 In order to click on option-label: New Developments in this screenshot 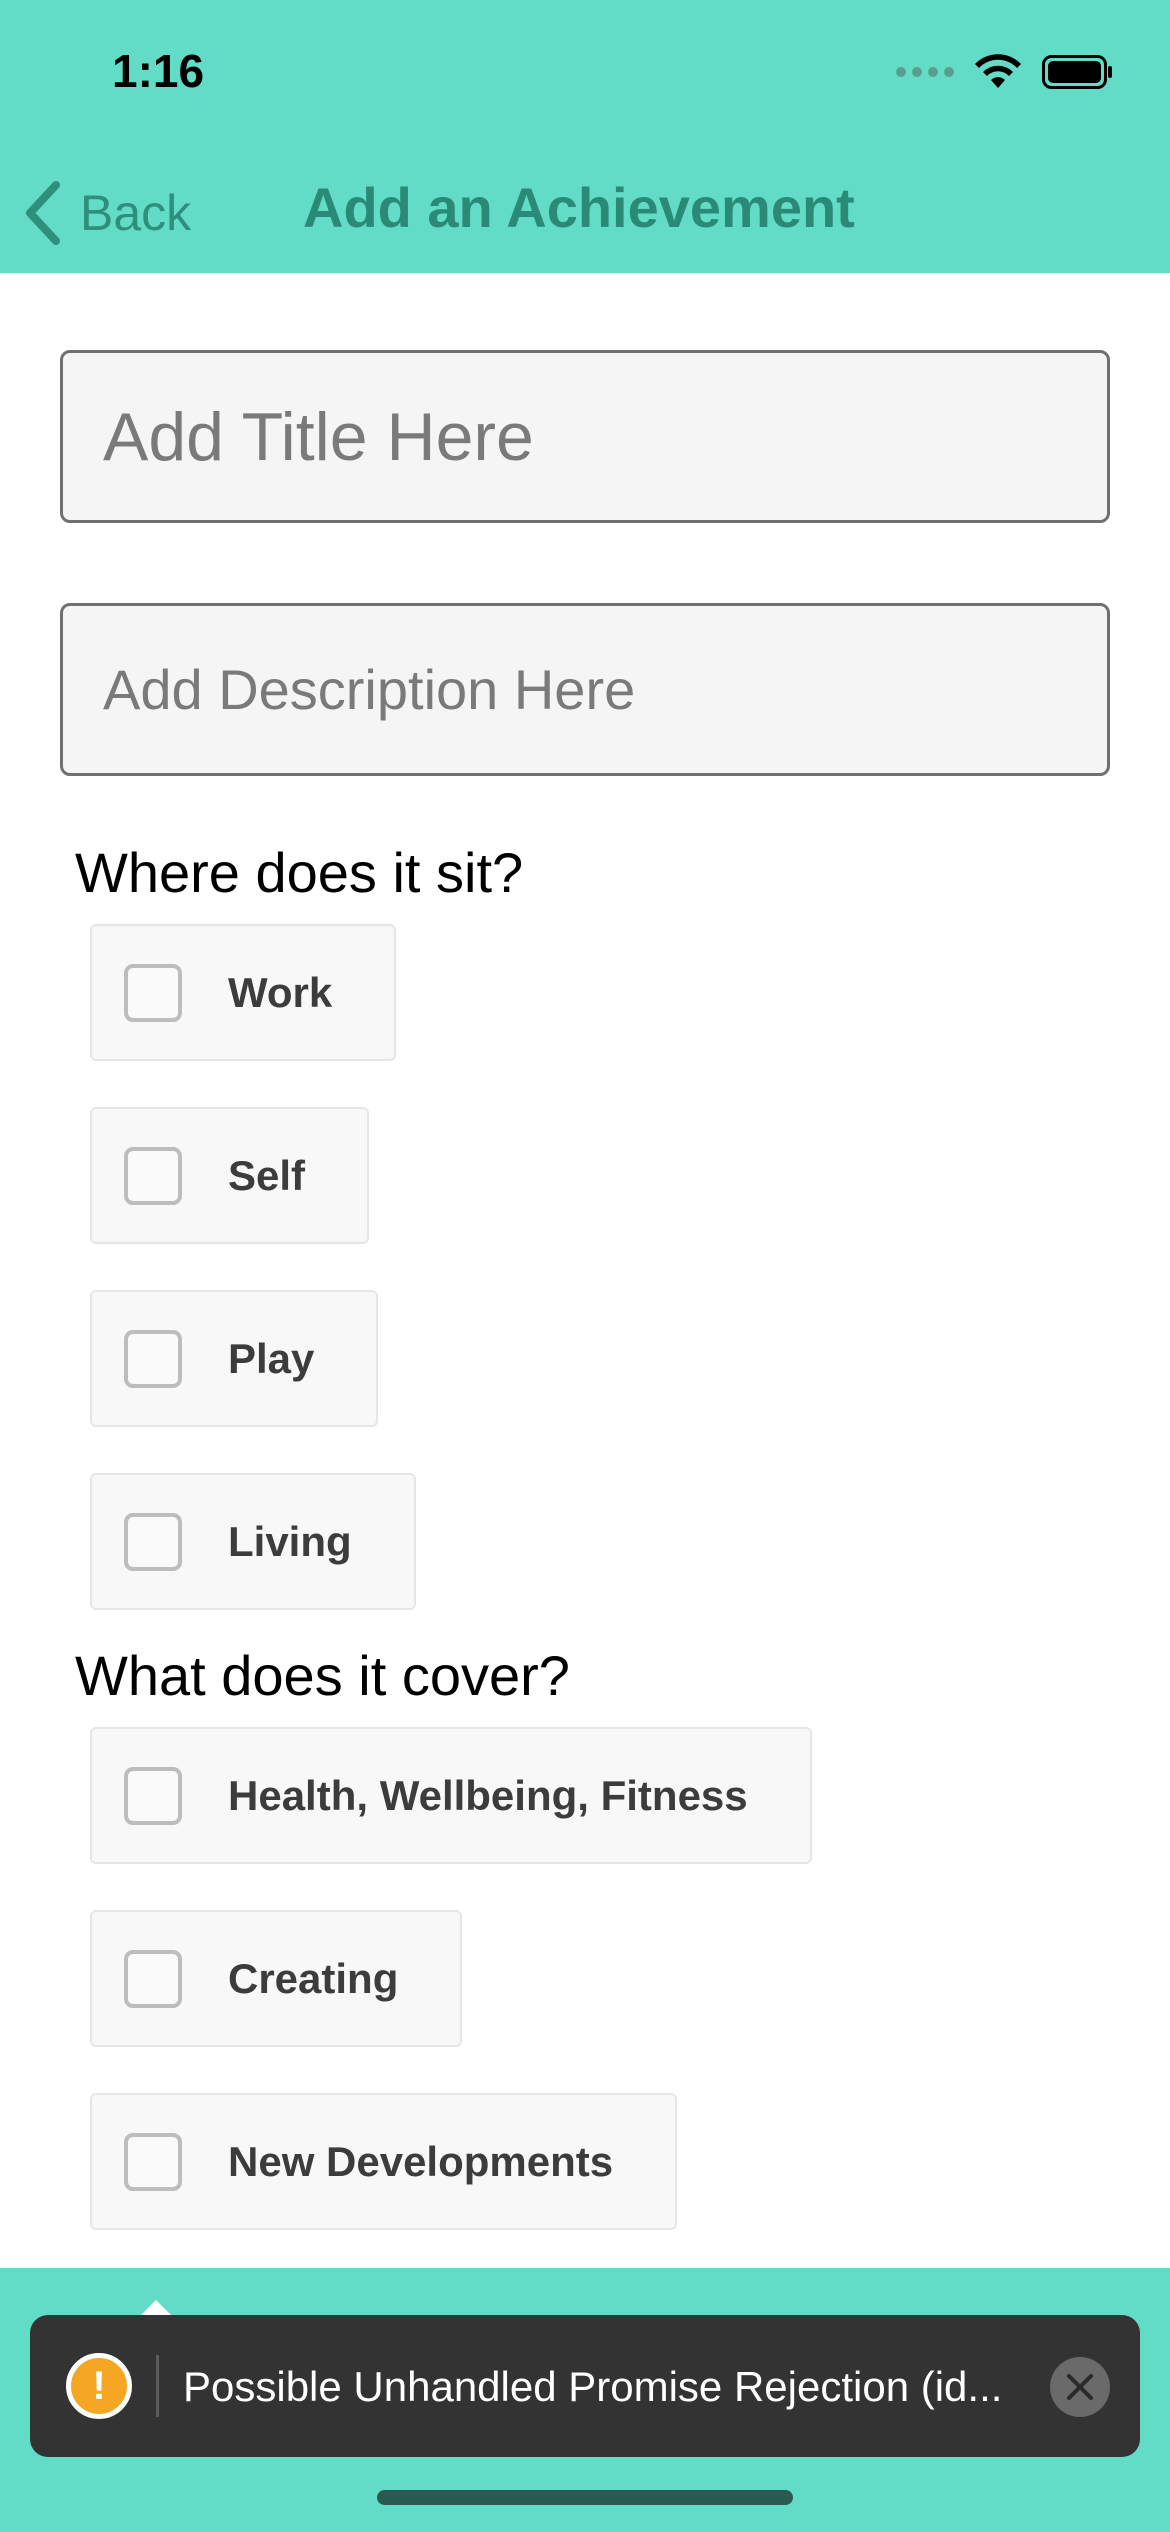, I will do `click(421, 2161)`.